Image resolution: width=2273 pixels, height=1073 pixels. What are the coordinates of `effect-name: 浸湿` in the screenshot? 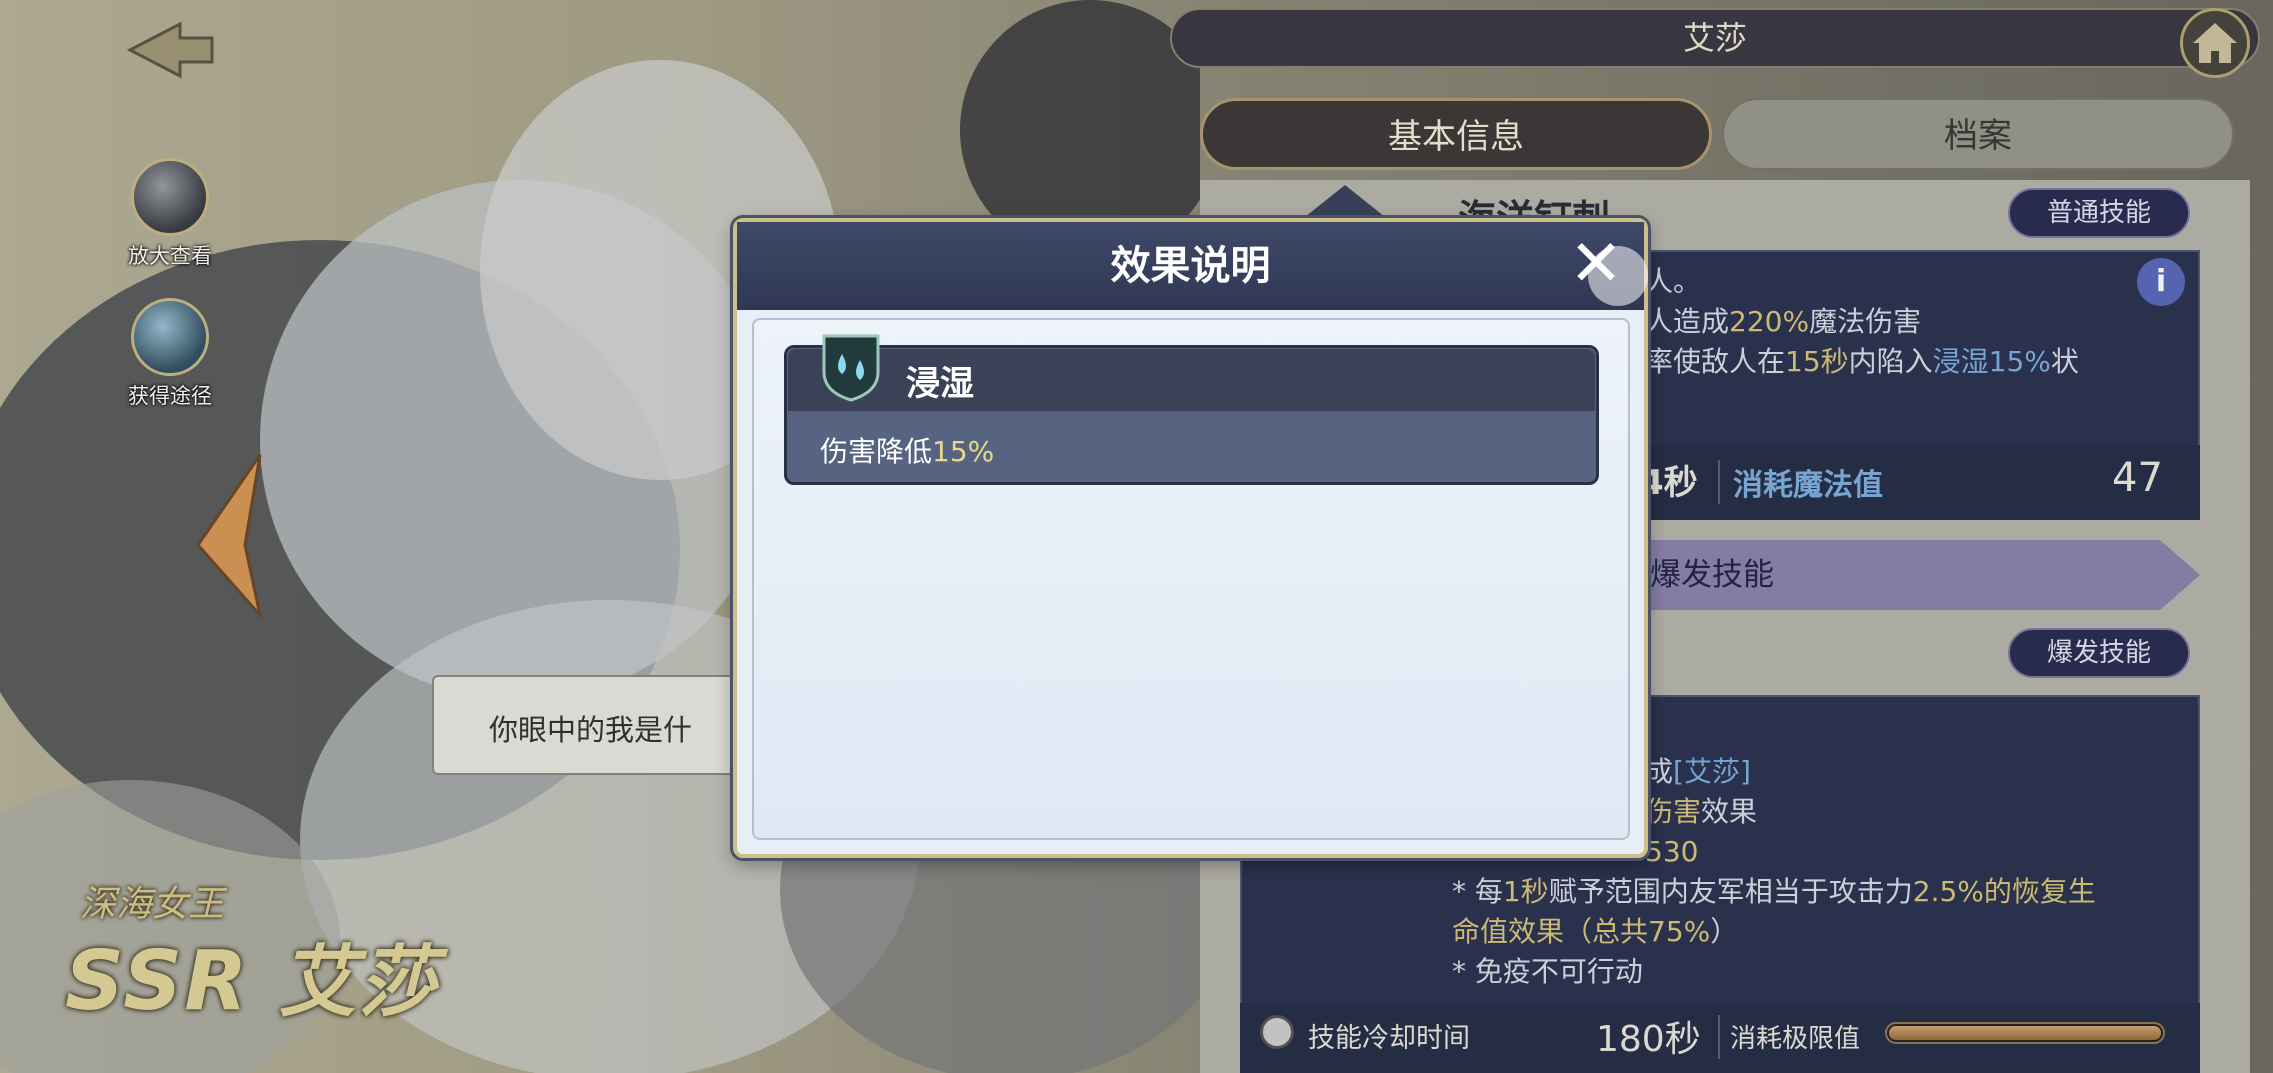 It's located at (940, 384).